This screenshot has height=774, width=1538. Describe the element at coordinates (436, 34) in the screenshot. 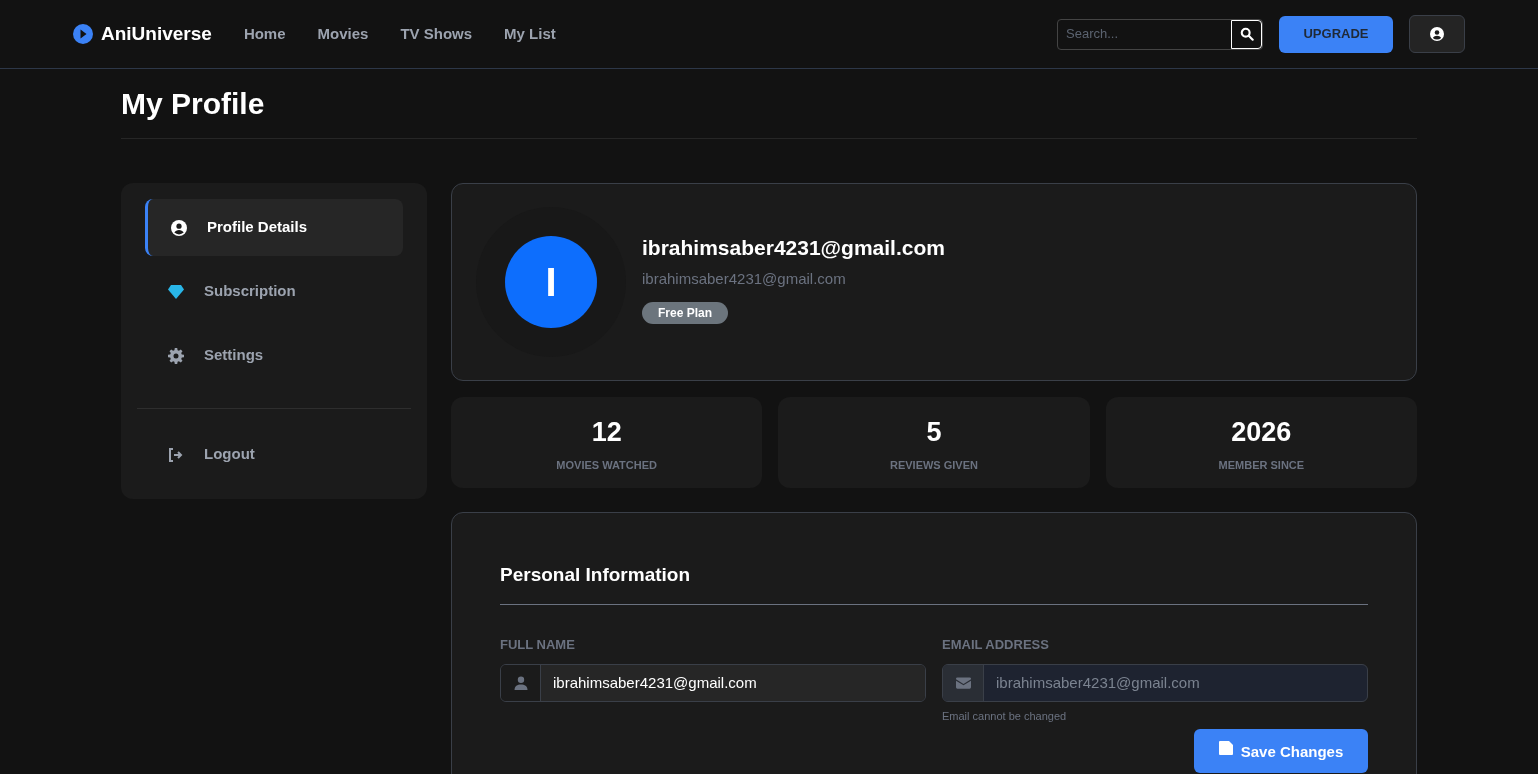

I see `nav-link: TV Shows` at that location.